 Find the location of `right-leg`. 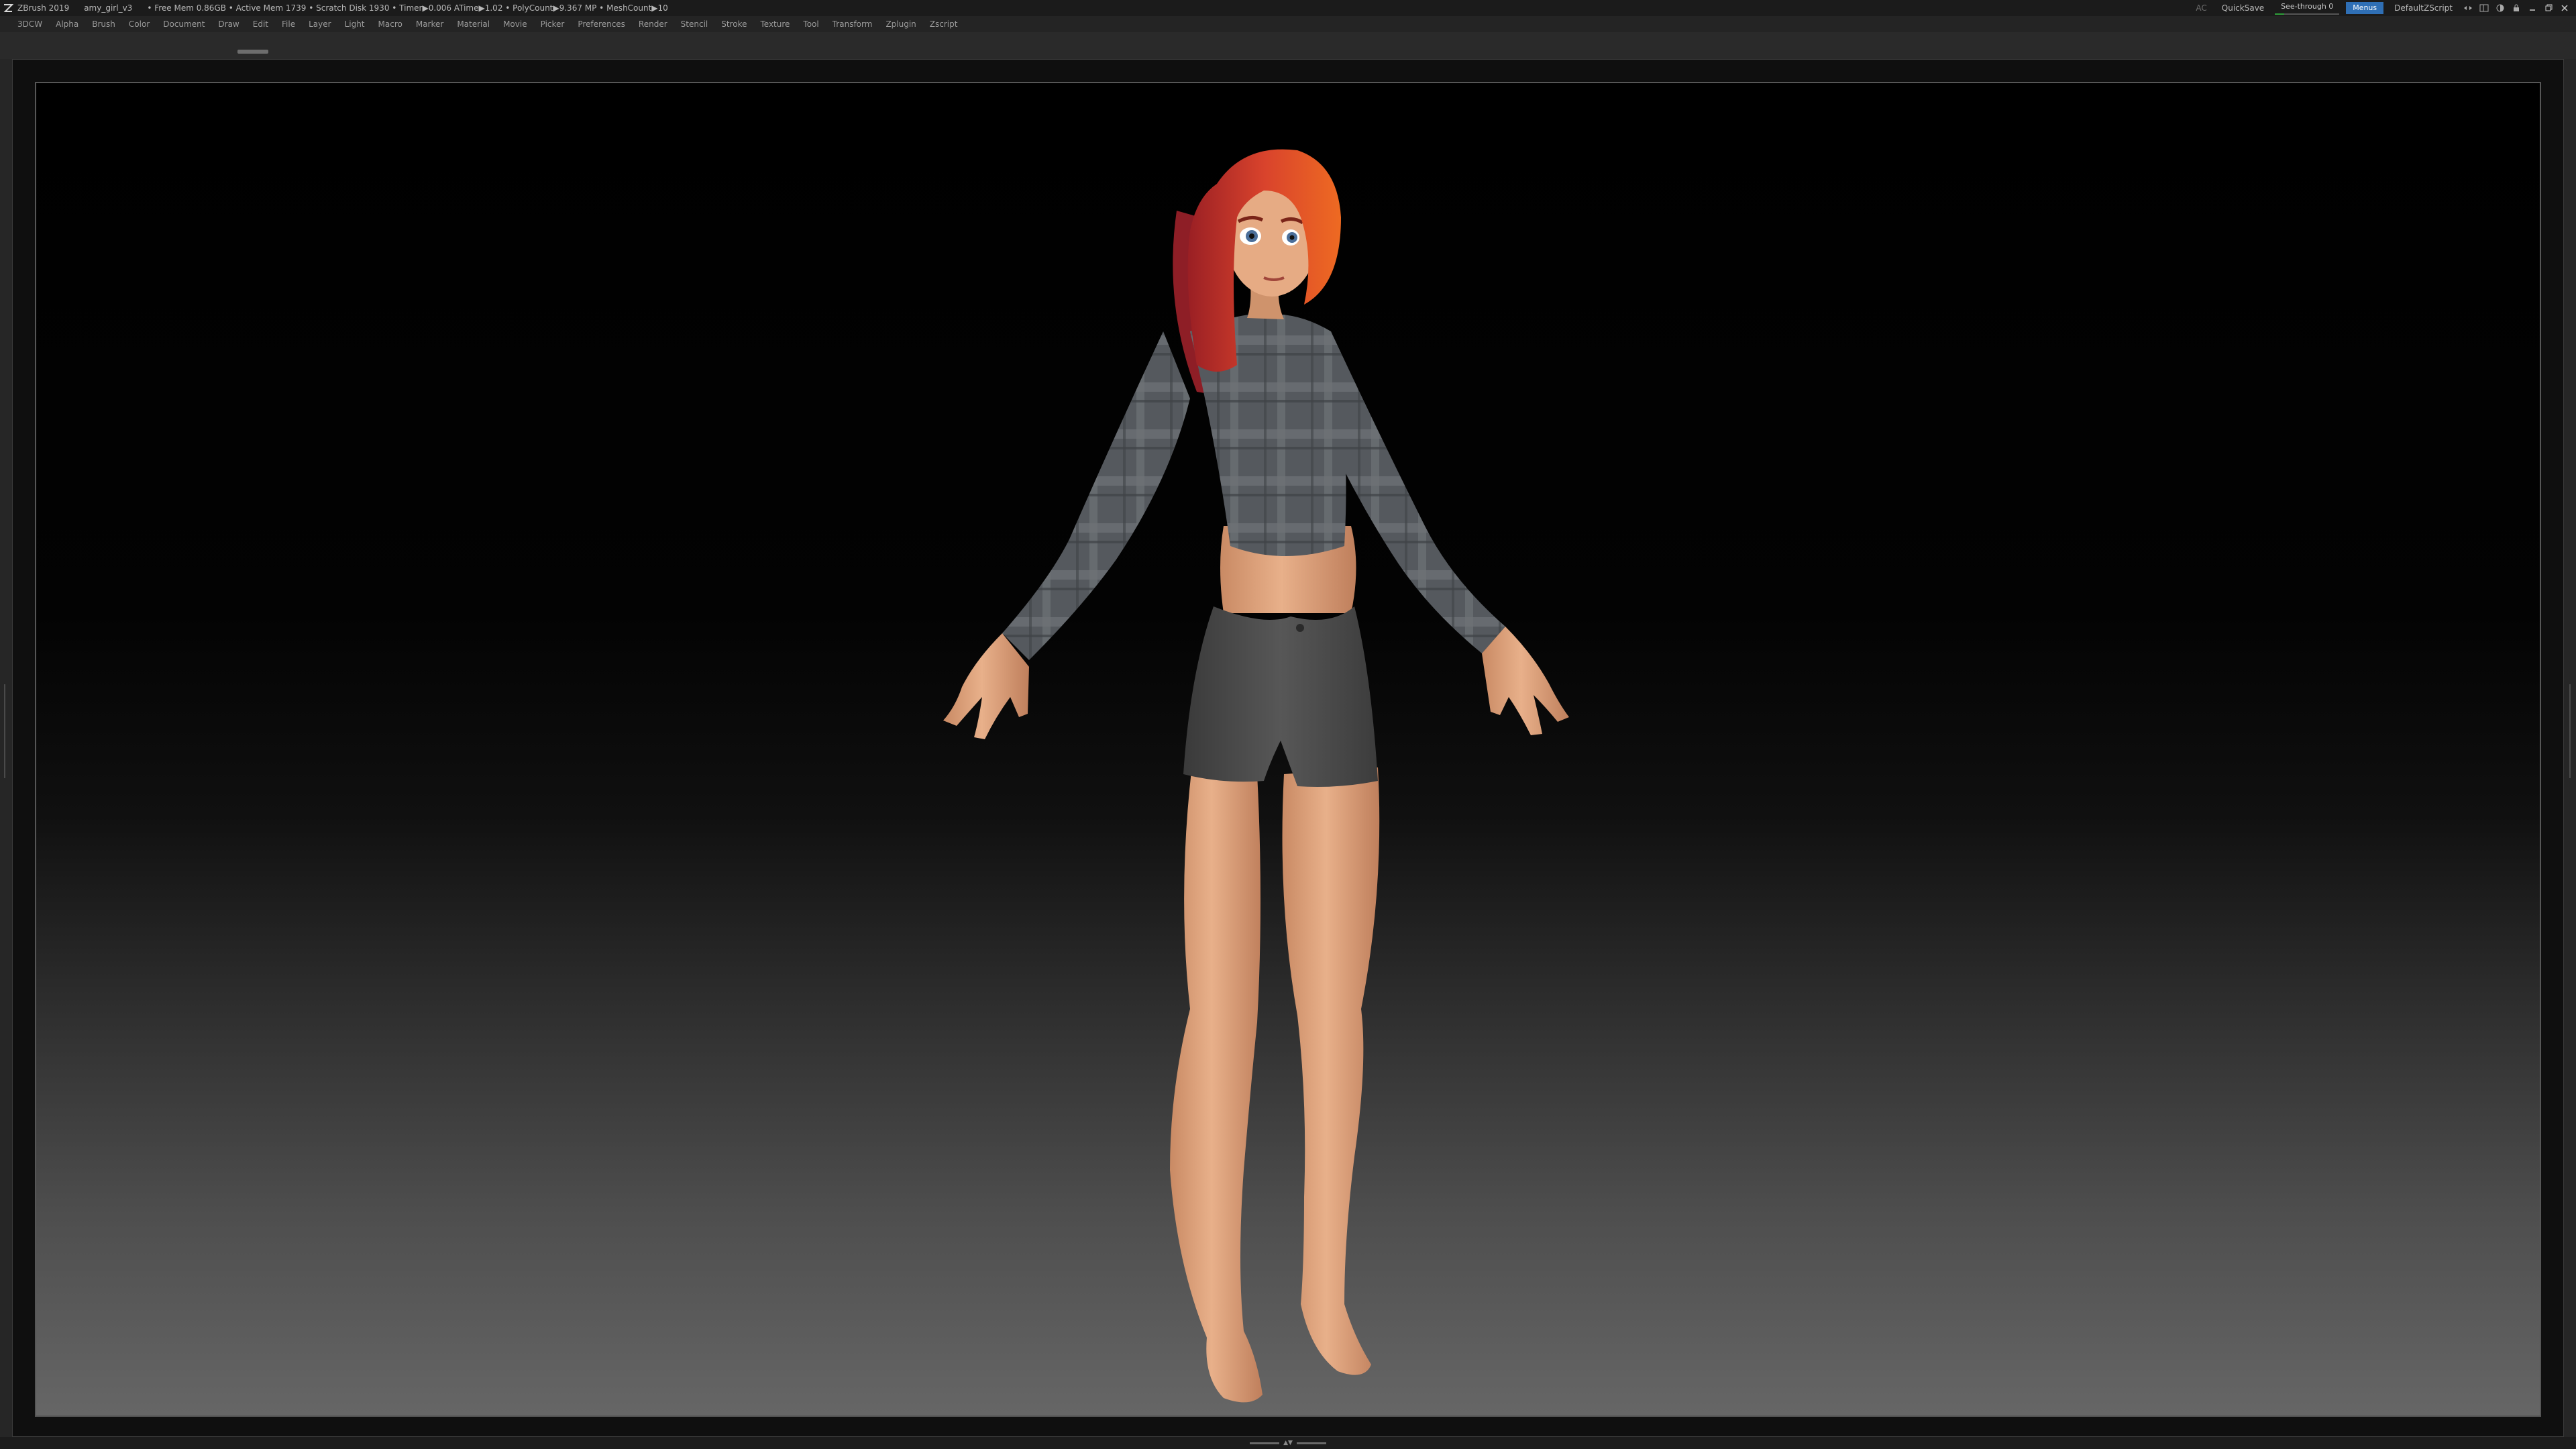

right-leg is located at coordinates (1331, 1071).